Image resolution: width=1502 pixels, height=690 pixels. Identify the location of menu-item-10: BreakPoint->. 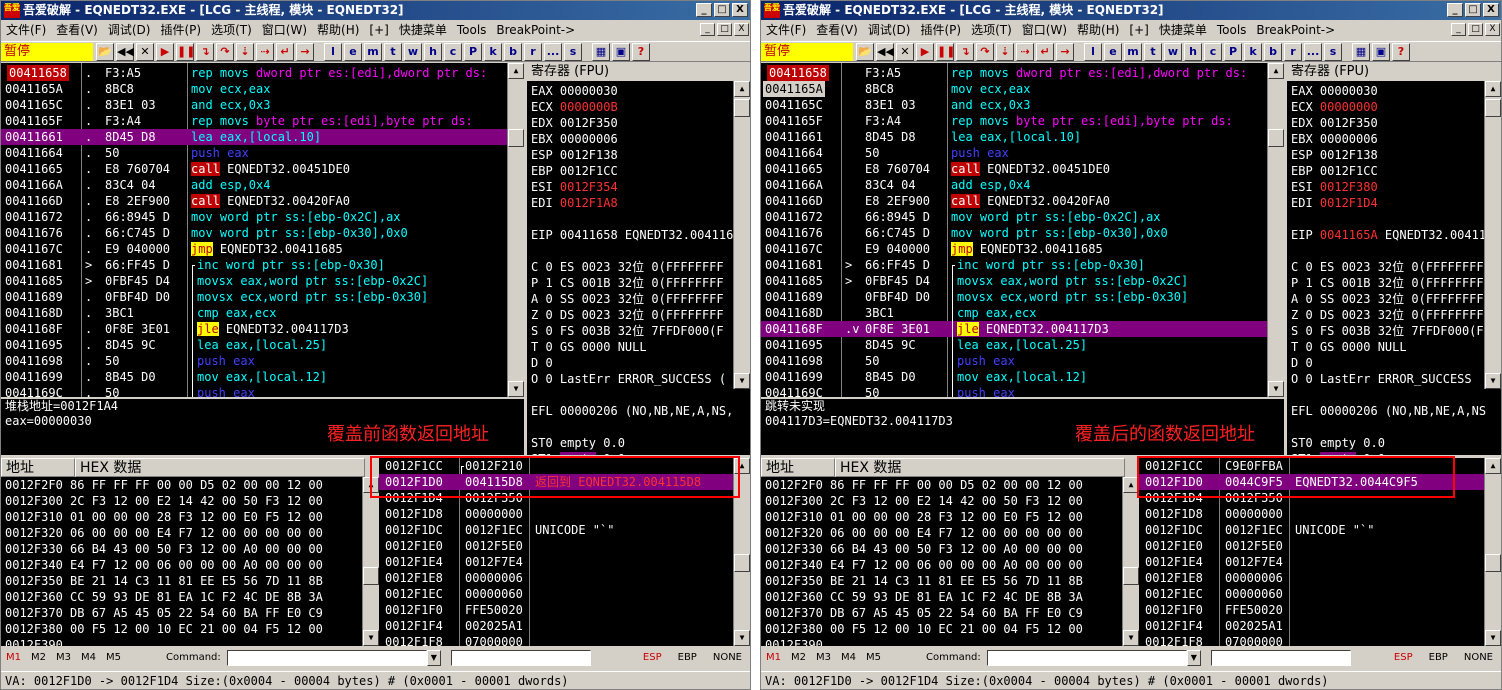
(535, 30).